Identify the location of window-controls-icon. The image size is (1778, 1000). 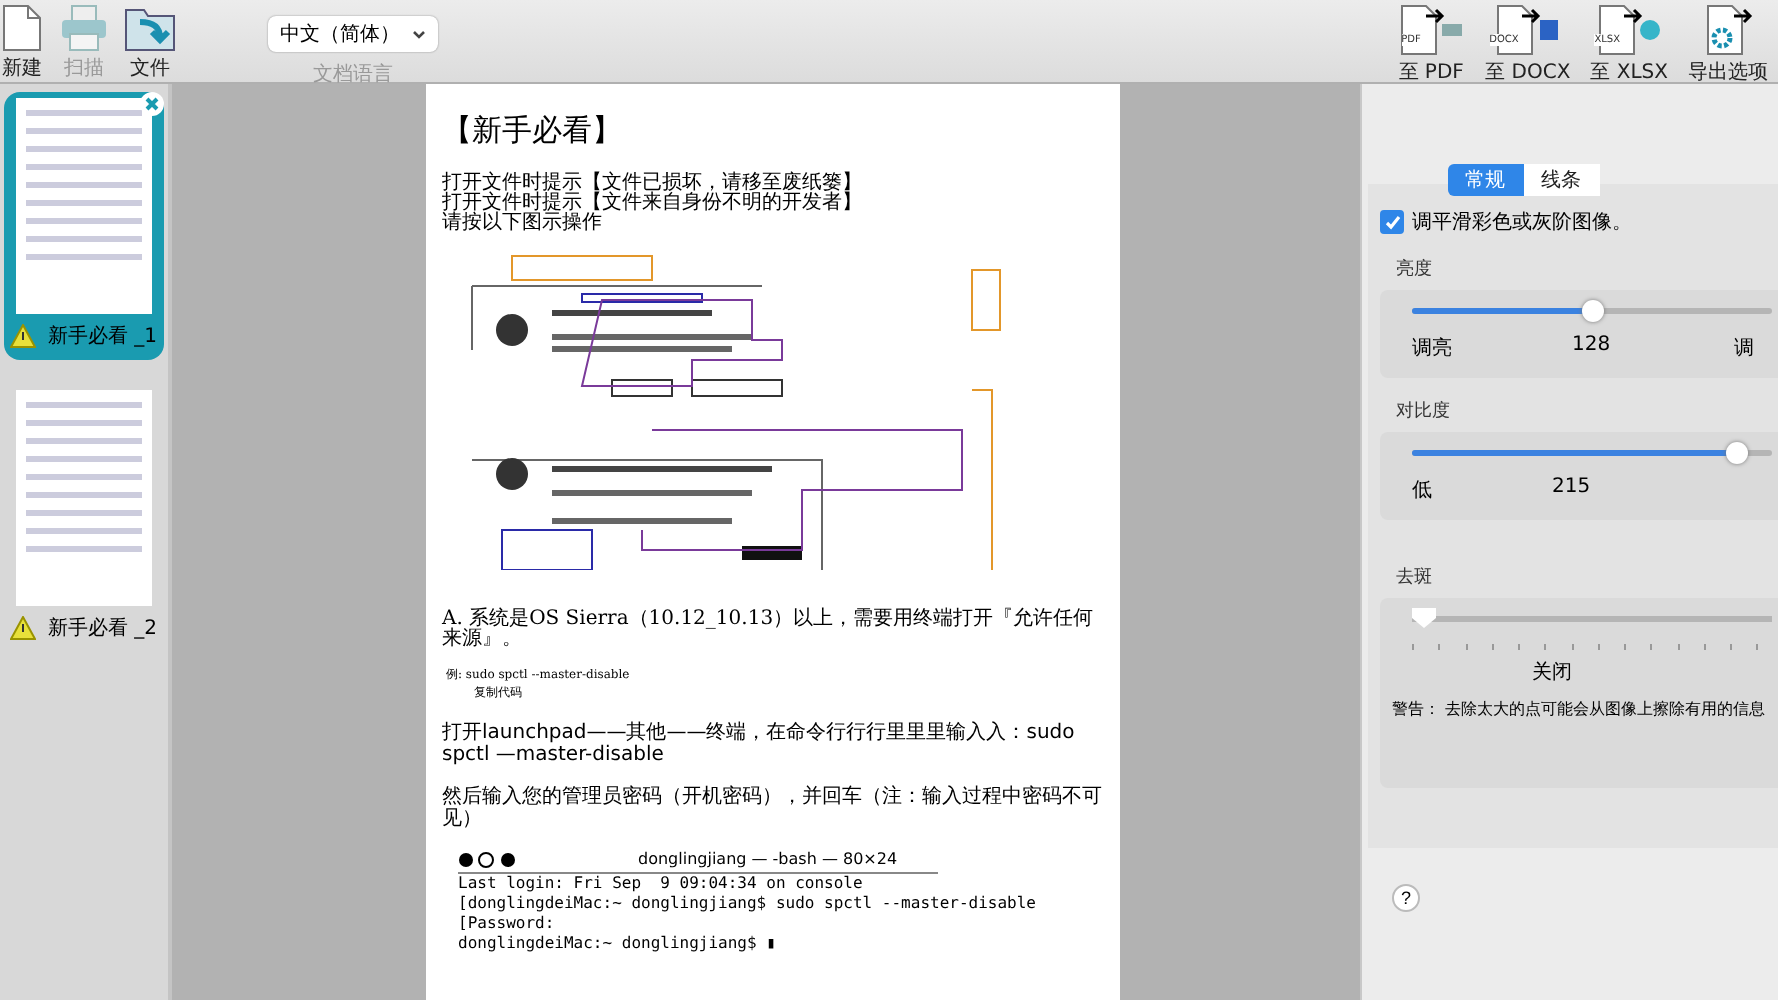
(488, 859).